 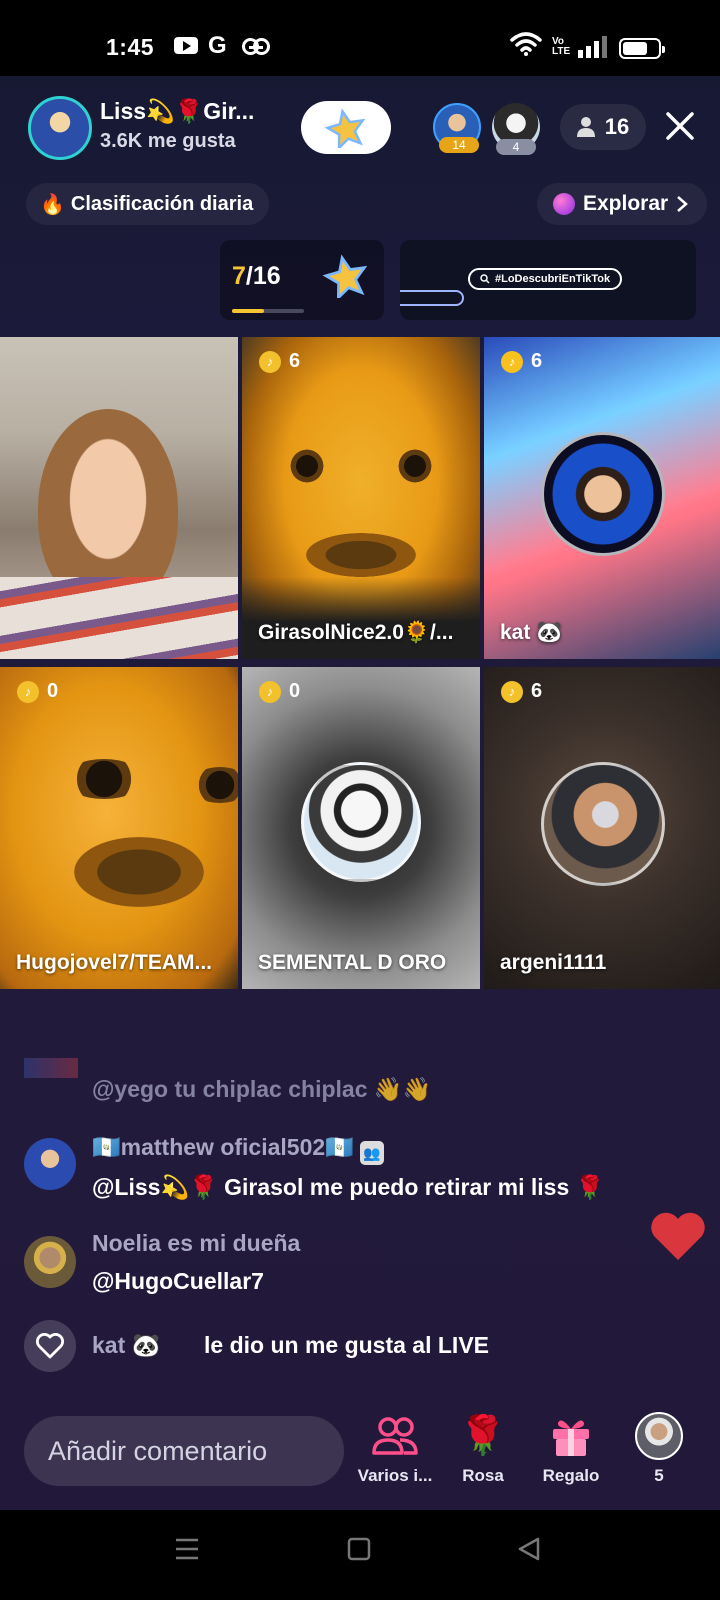 What do you see at coordinates (126, 1345) in the screenshot?
I see `chat-username: kat 🐼` at bounding box center [126, 1345].